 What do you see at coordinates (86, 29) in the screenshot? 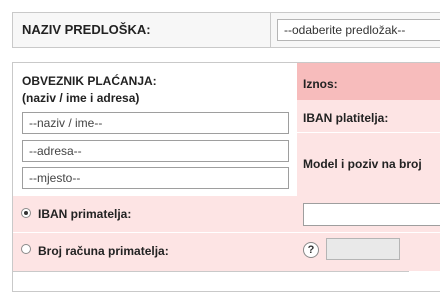
I see `template-label: NAZIV PREDLOŠKA:` at bounding box center [86, 29].